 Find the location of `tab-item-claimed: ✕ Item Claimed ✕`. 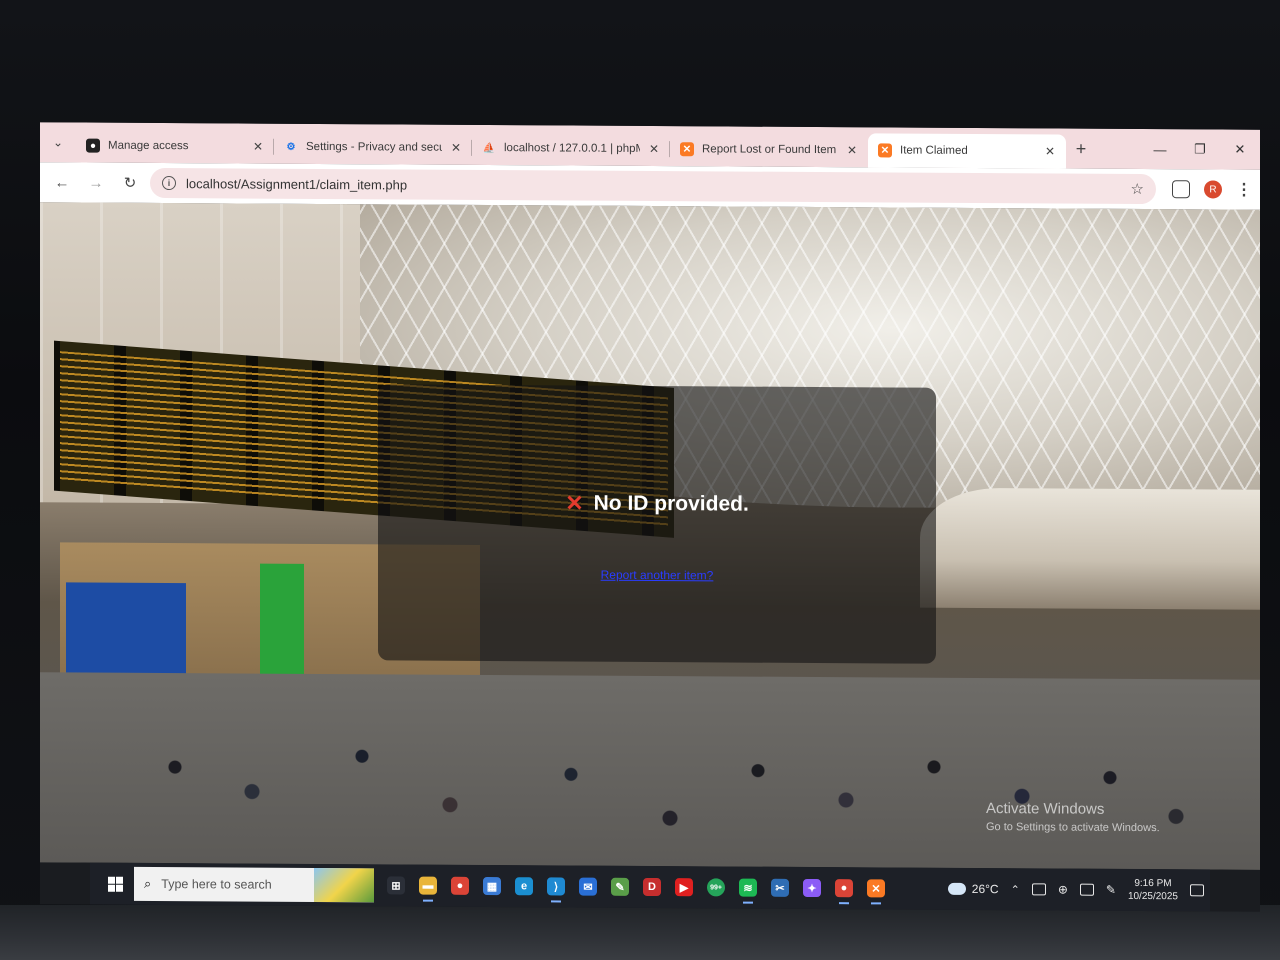

tab-item-claimed: ✕ Item Claimed ✕ is located at coordinates (967, 151).